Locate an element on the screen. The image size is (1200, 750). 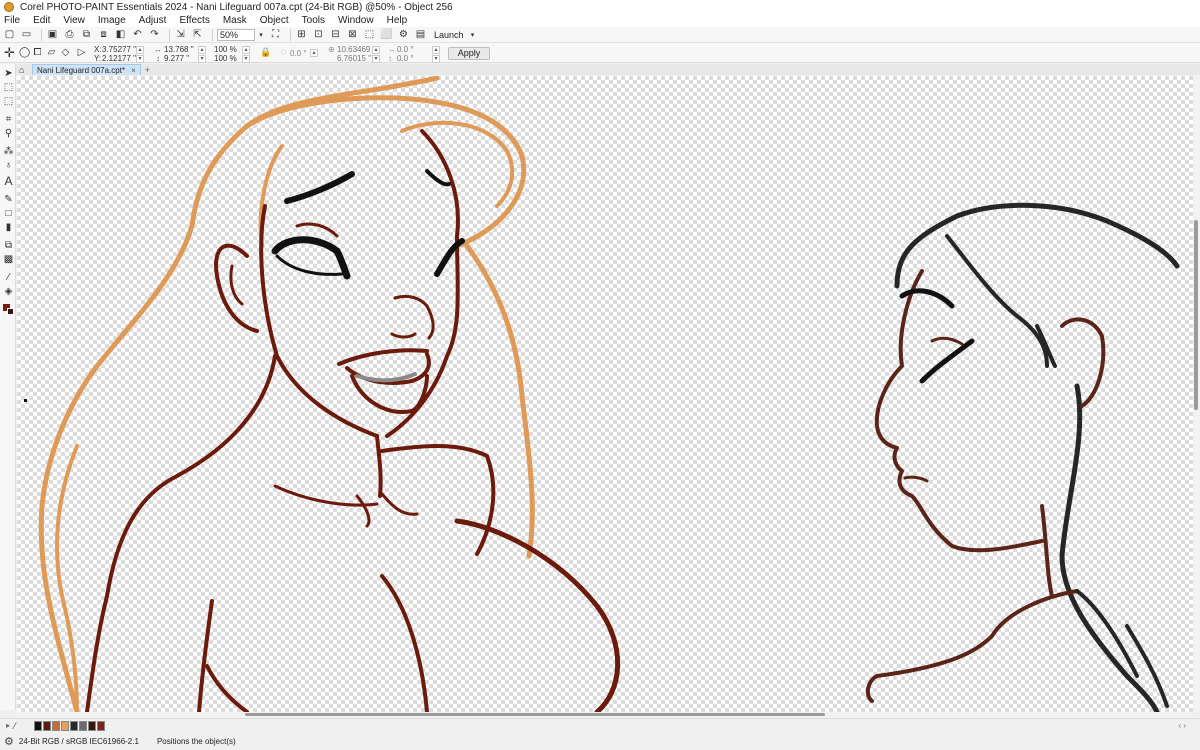
home-icon: ⌂ is located at coordinates (24, 70).